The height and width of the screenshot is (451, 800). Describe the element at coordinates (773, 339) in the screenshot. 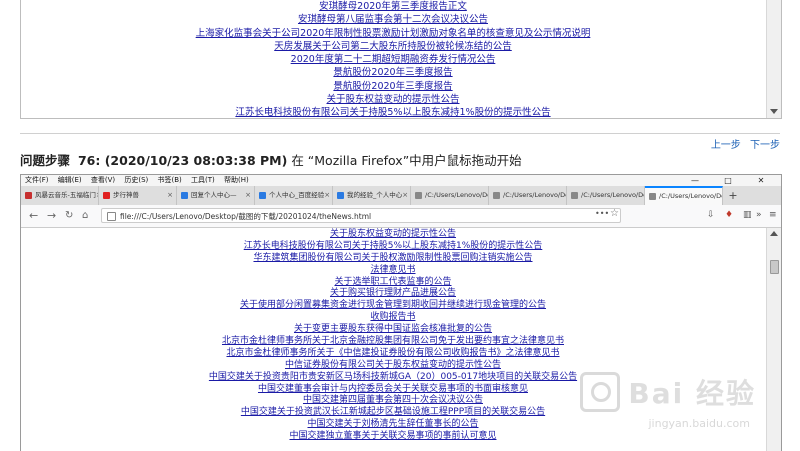

I see `page-scrollbar` at that location.